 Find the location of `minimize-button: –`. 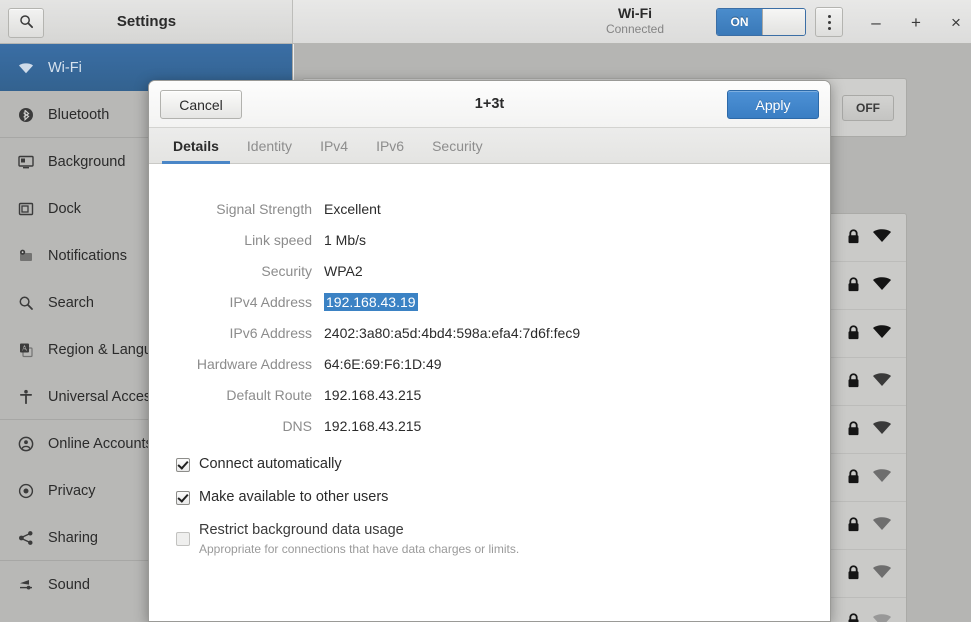

minimize-button: – is located at coordinates (876, 22).